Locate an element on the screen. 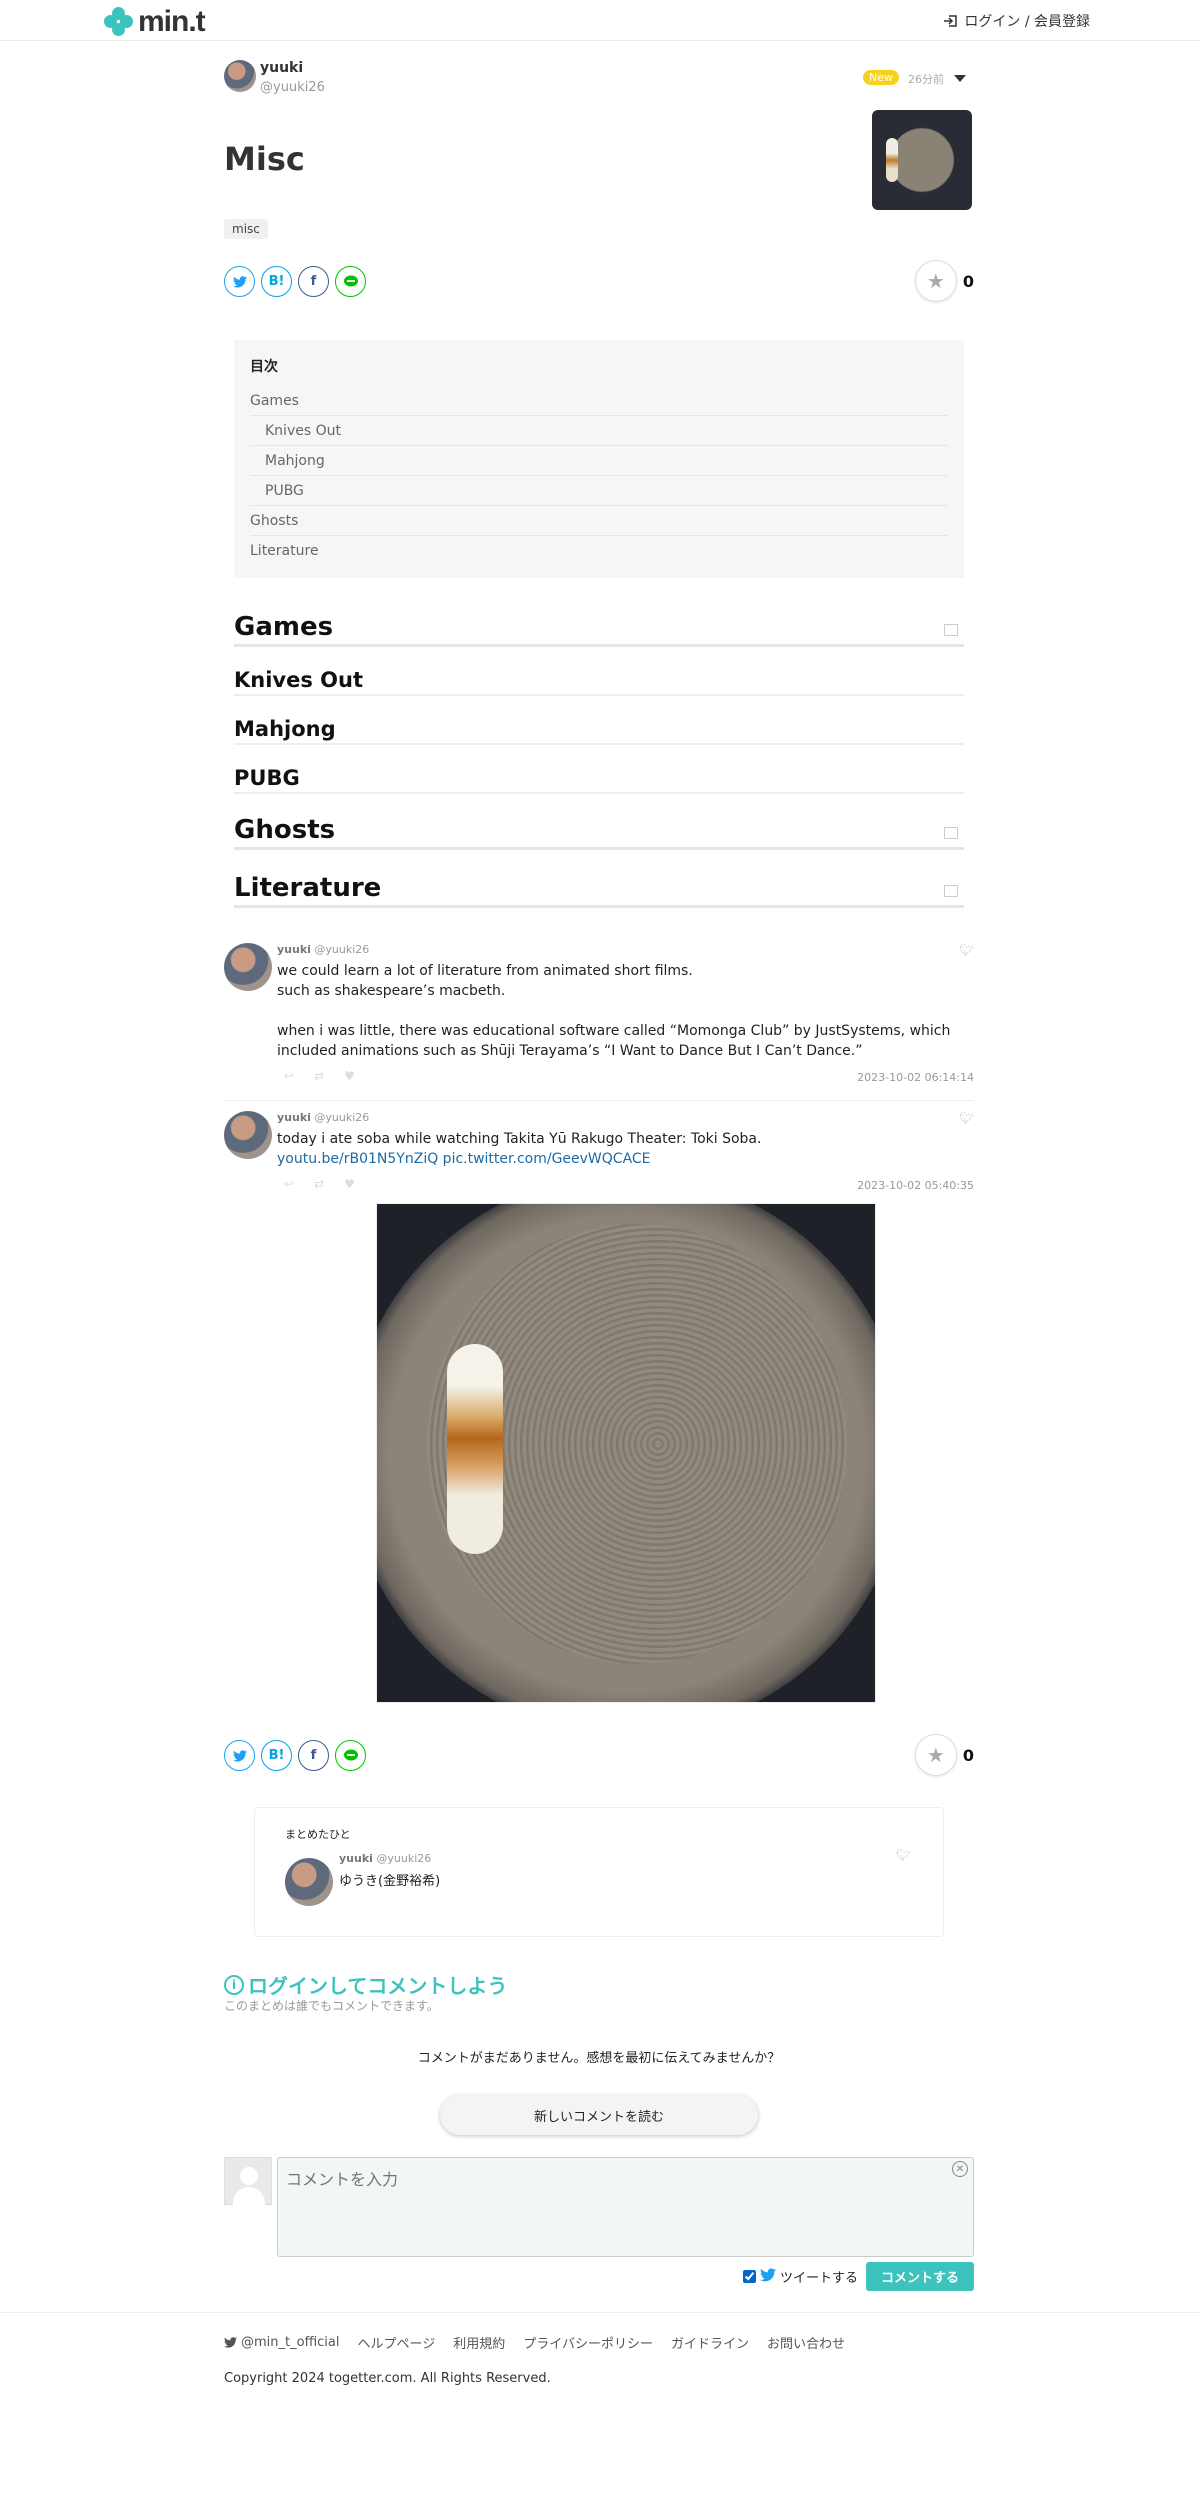  section-heading-ghosts: Ghosts is located at coordinates (599, 832).